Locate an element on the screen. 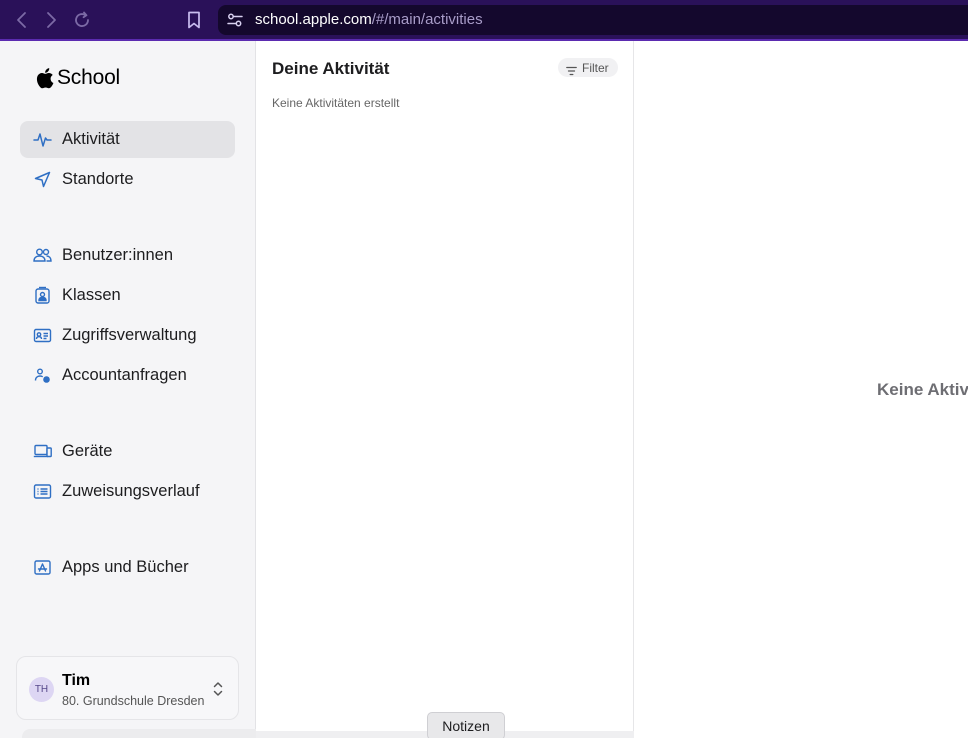 The height and width of the screenshot is (738, 968). brand-name: School is located at coordinates (89, 77).